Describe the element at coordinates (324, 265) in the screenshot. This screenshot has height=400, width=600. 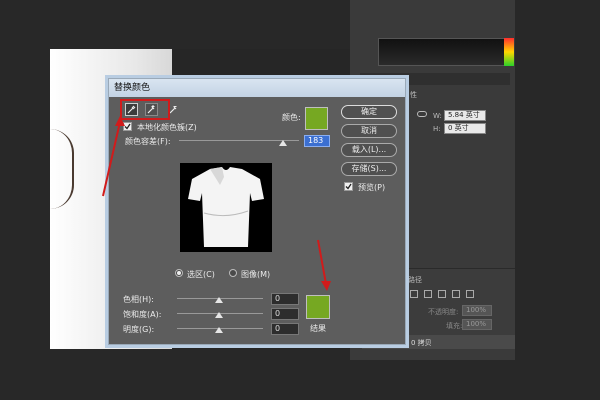
I see `annotation-arrow-to-result` at that location.